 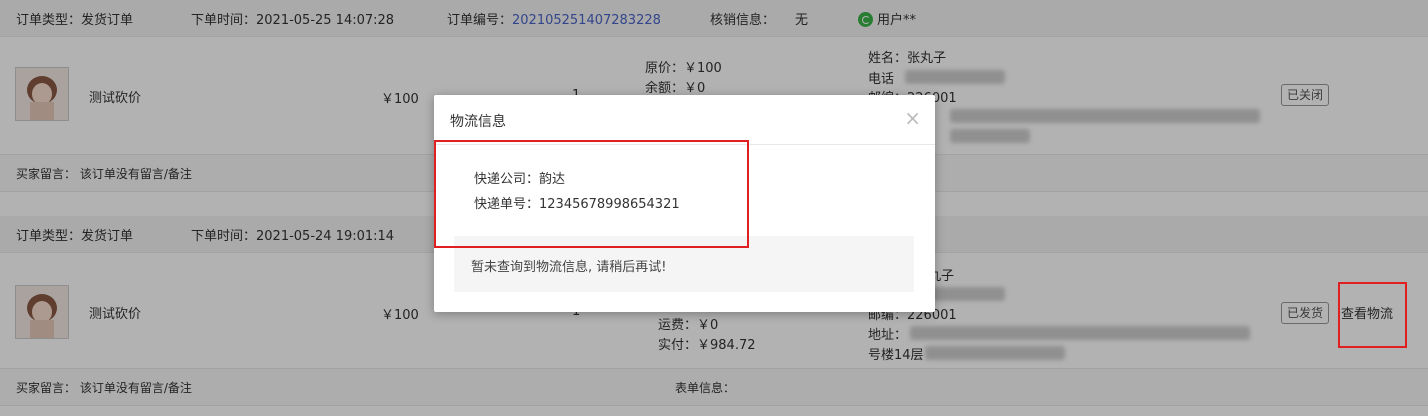 What do you see at coordinates (478, 122) in the screenshot?
I see `modal-title: 物流信息` at bounding box center [478, 122].